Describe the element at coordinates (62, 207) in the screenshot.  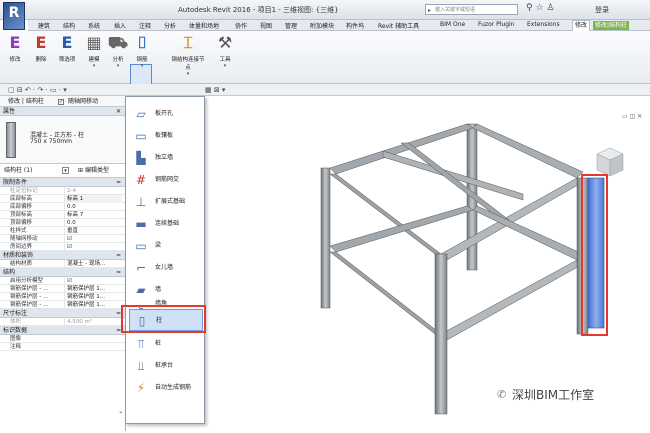
I see `property-row: 底部偏移 0.0` at that location.